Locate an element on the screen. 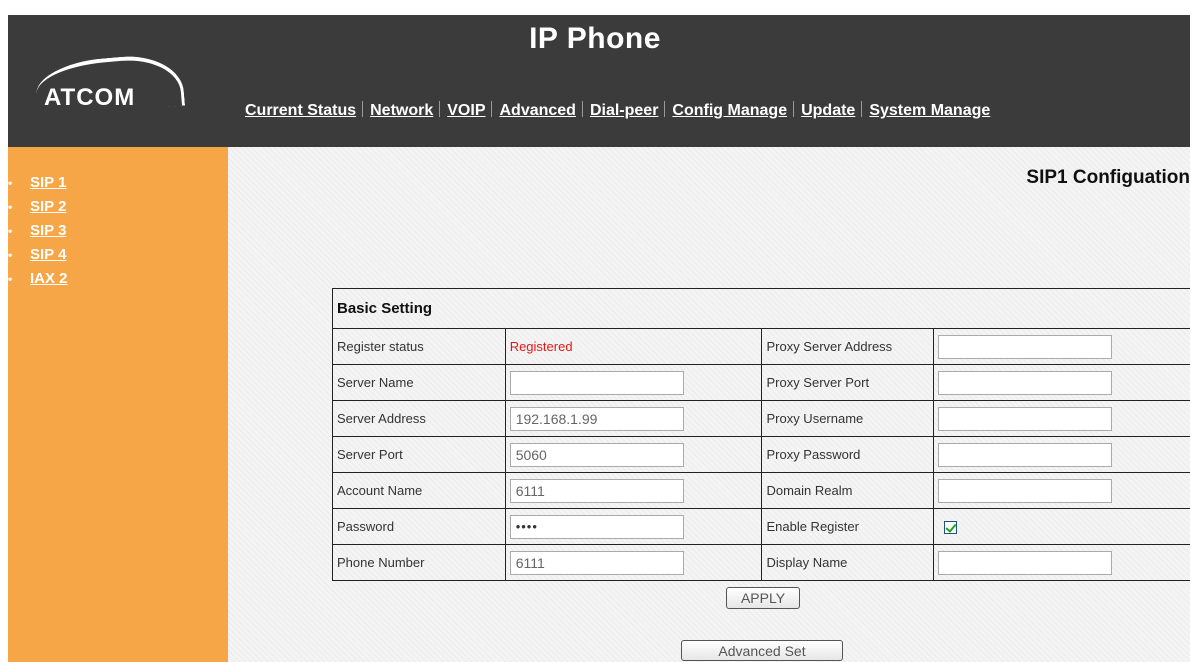 The height and width of the screenshot is (662, 1190). atcom-logo: ATCOM is located at coordinates (109, 87).